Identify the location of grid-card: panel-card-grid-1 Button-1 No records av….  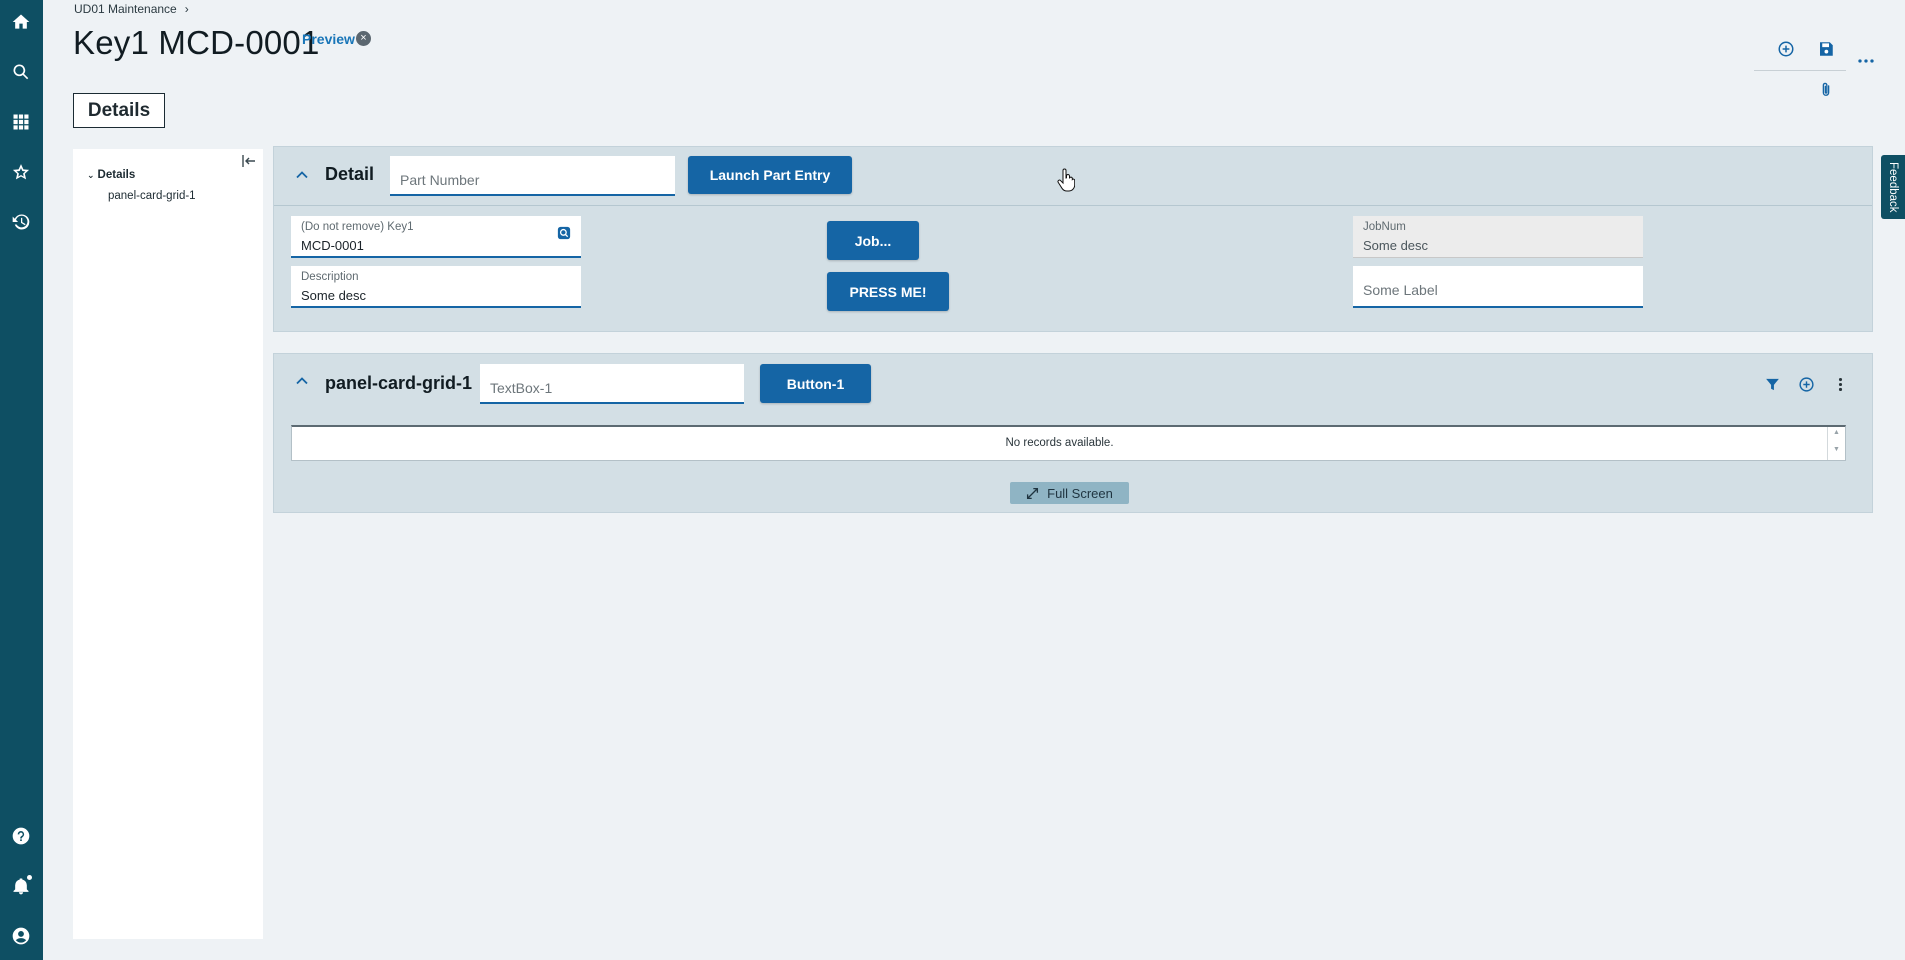
(1073, 433).